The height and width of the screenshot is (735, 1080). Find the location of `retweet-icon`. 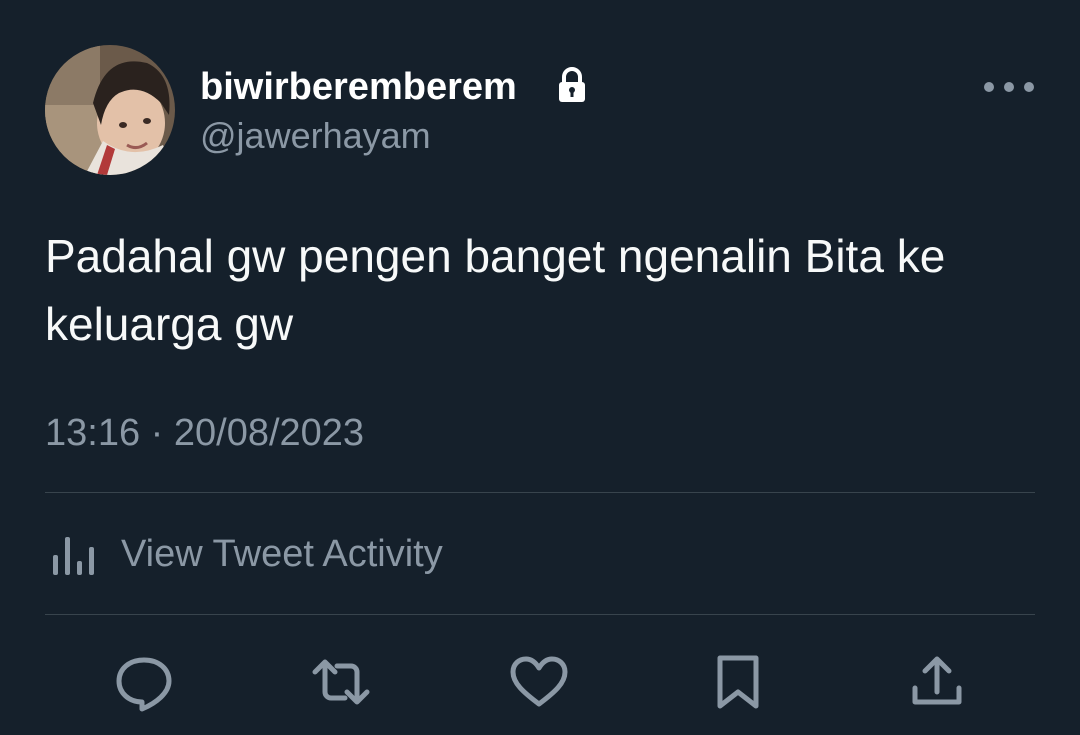

retweet-icon is located at coordinates (341, 682).